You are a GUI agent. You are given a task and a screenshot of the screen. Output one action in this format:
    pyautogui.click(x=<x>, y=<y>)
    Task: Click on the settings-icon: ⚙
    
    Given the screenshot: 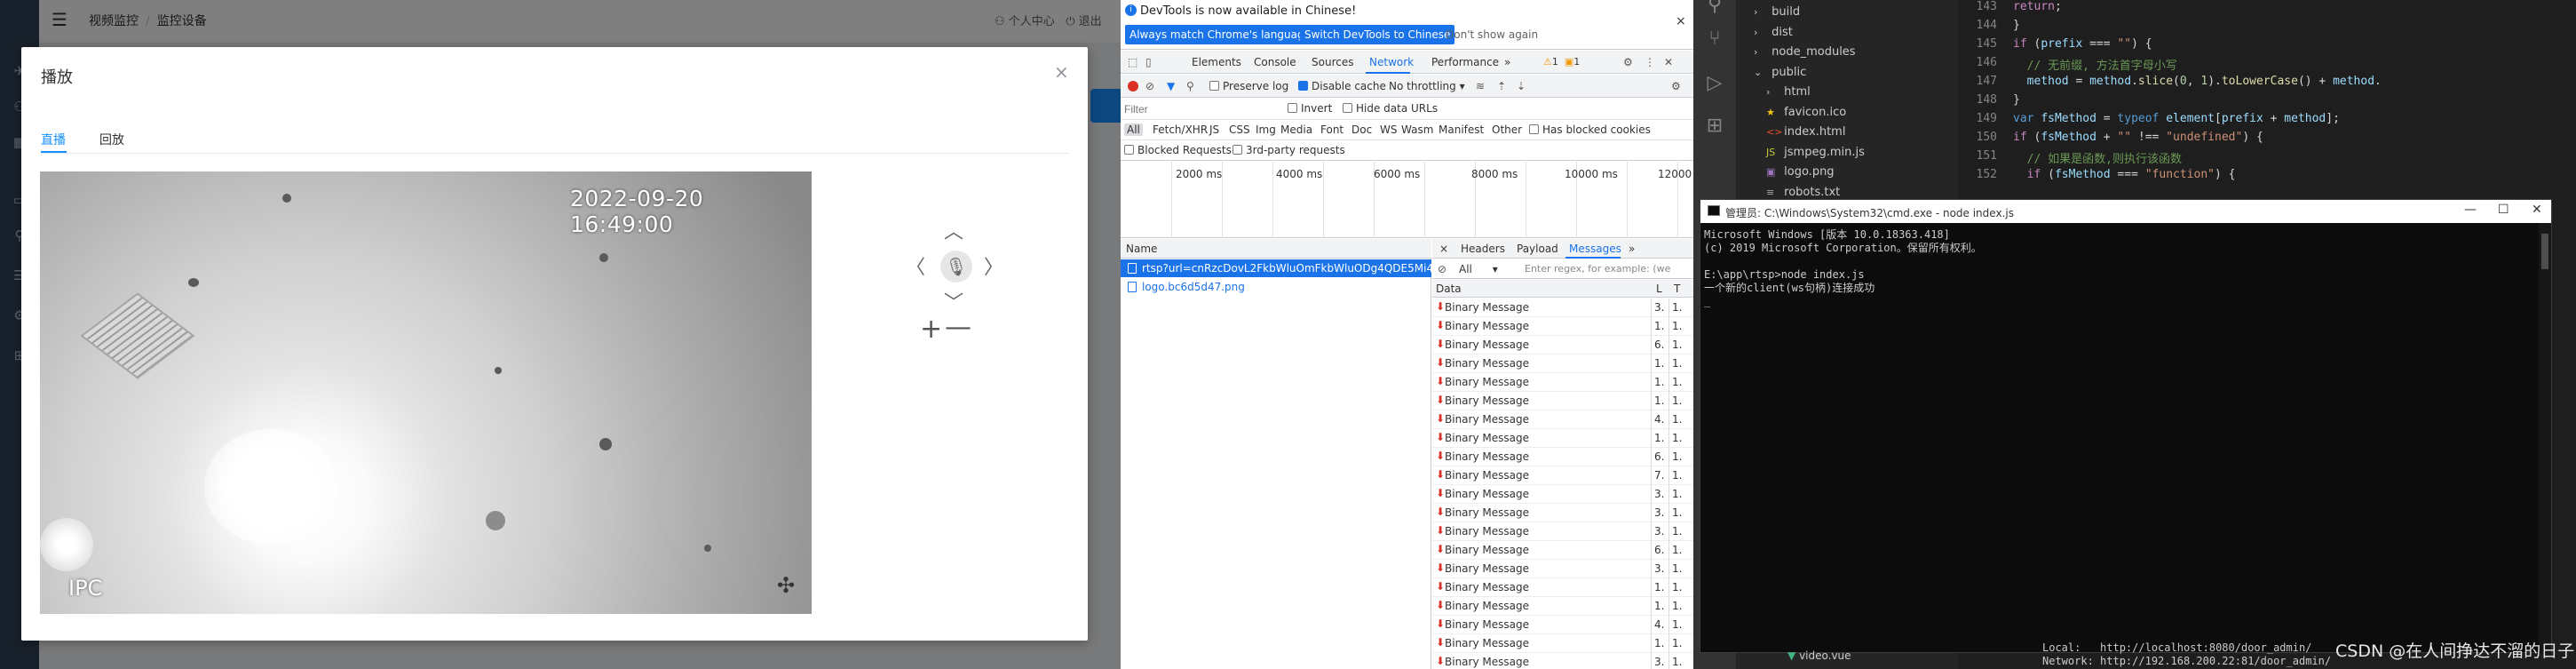 What is the action you would take?
    pyautogui.click(x=1676, y=86)
    